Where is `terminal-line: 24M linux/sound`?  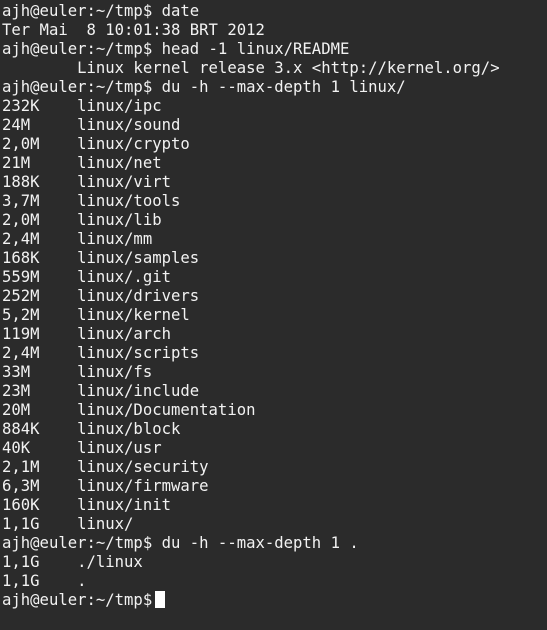 terminal-line: 24M linux/sound is located at coordinates (91, 125).